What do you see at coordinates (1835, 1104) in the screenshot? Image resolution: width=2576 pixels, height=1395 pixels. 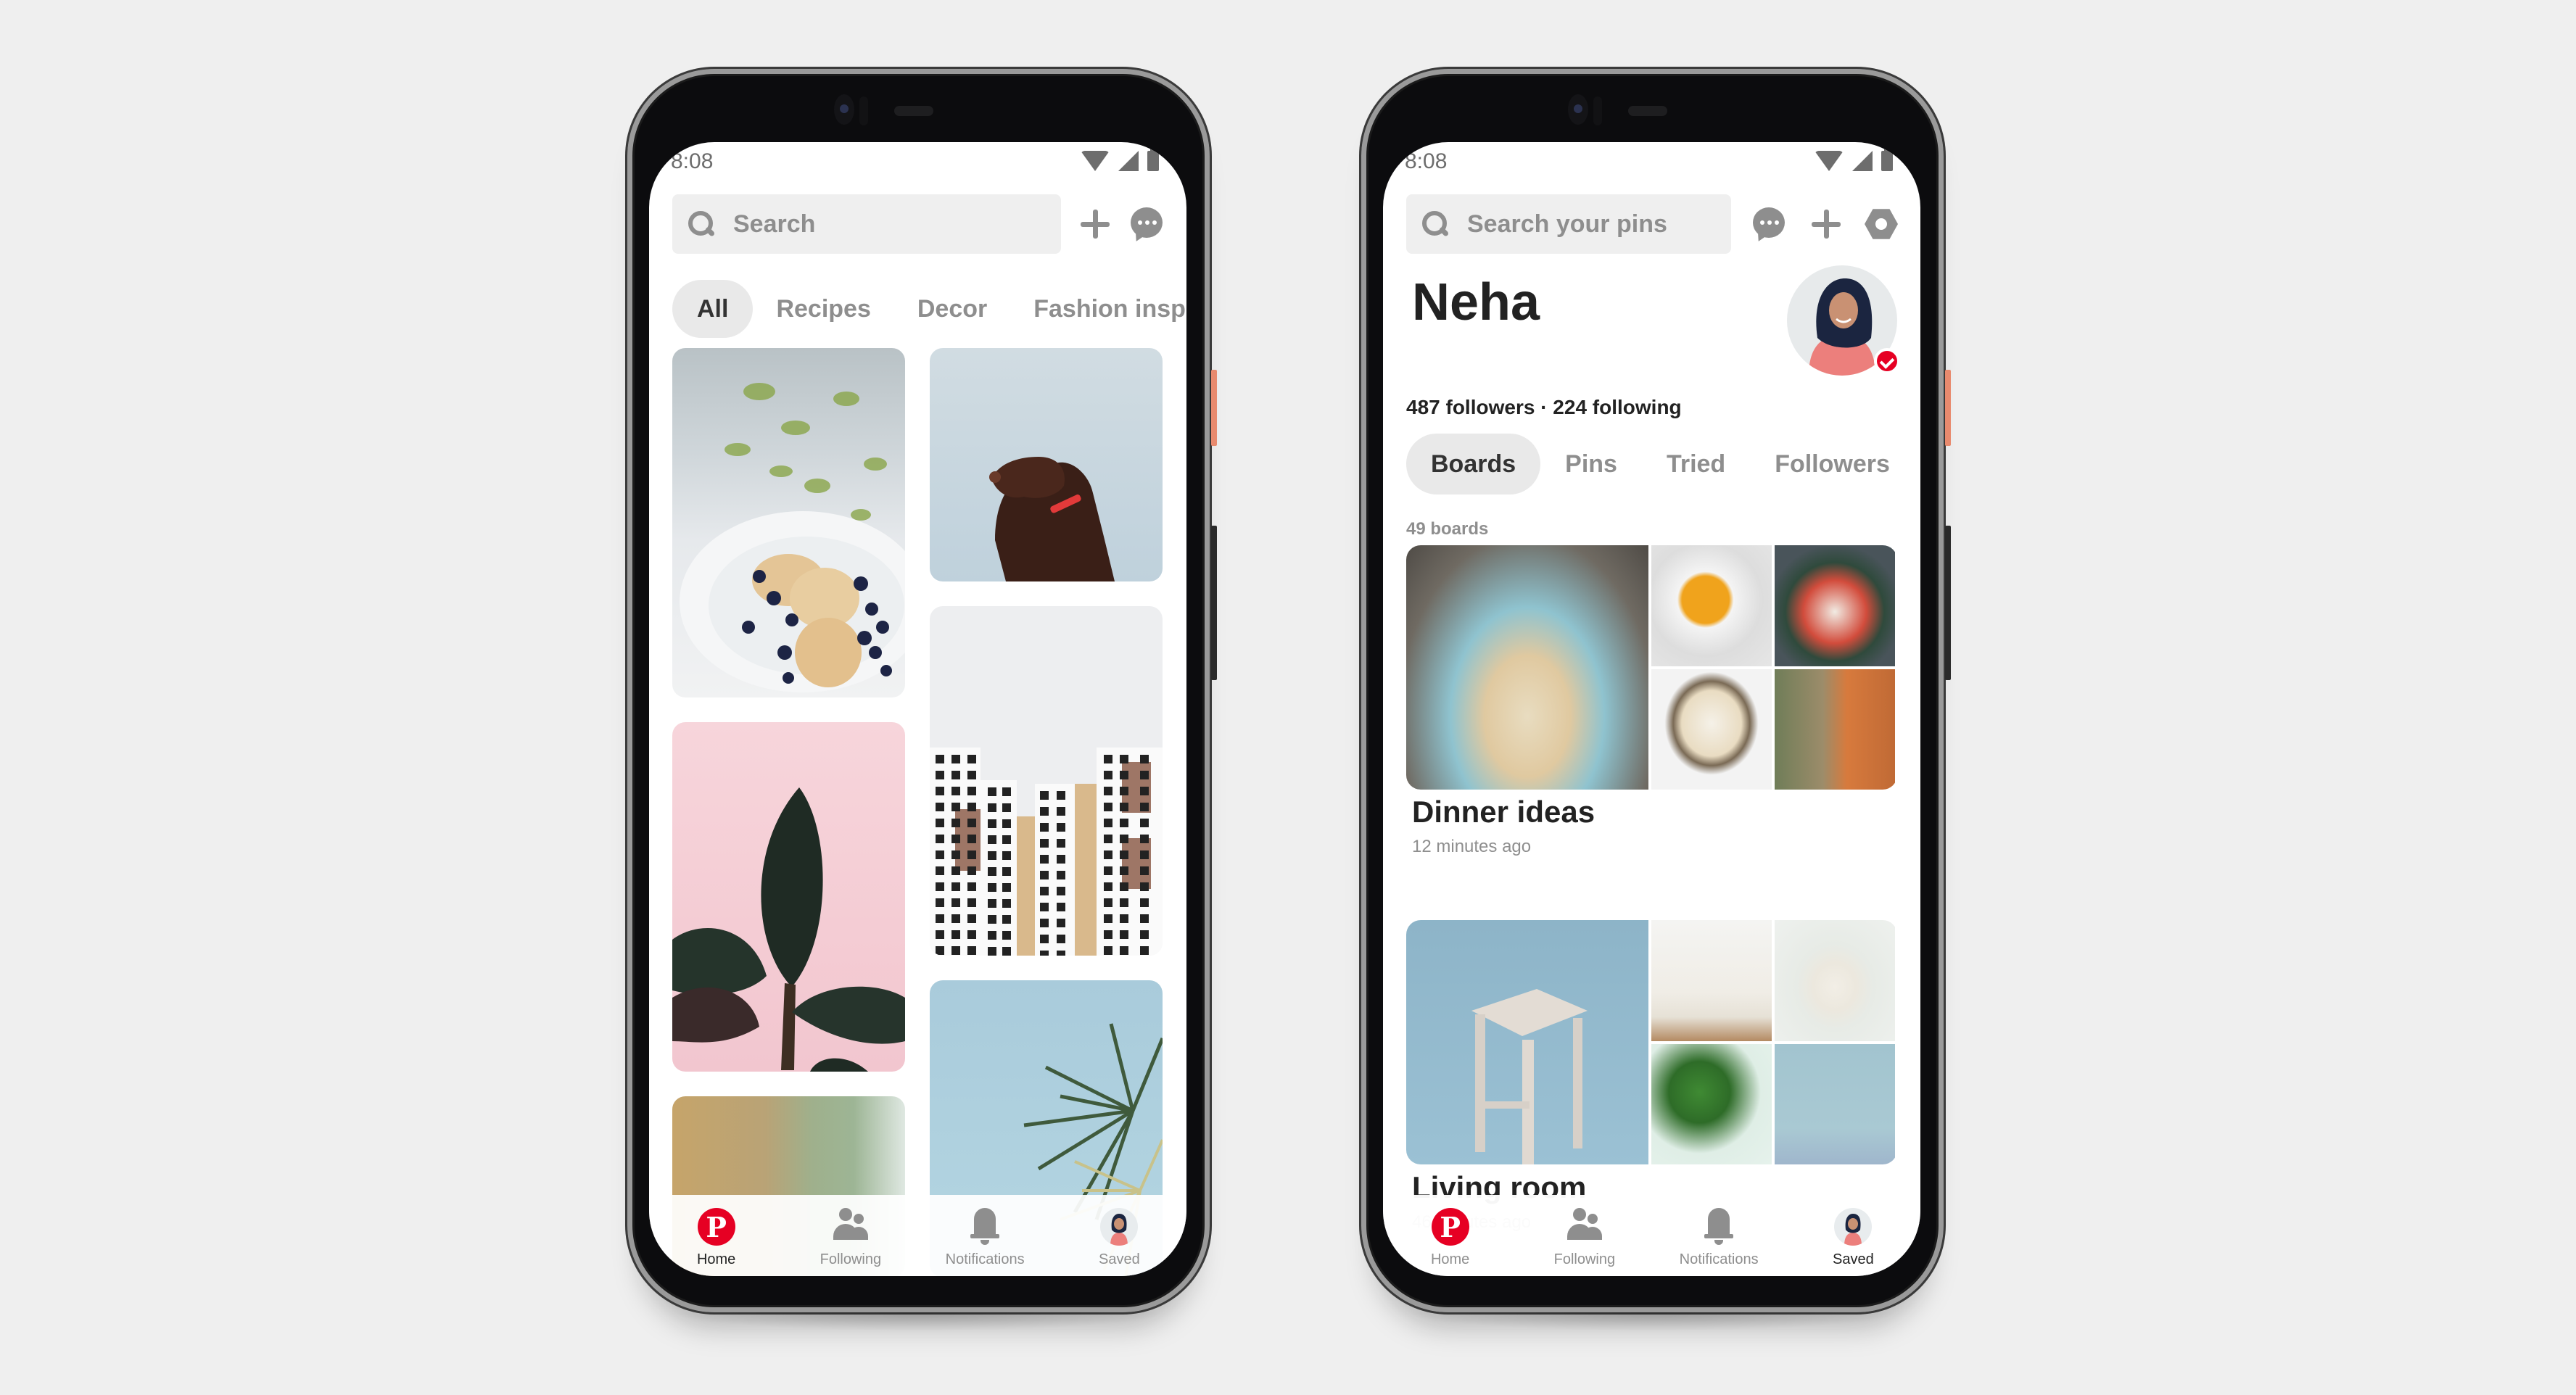 I see `board-image-blue-sofa` at bounding box center [1835, 1104].